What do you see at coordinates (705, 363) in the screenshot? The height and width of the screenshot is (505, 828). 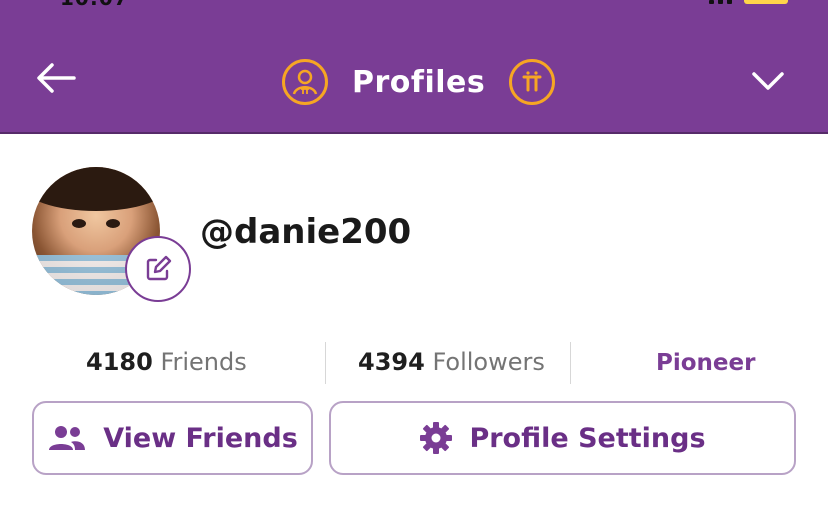 I see `role-badge: Pioneer` at bounding box center [705, 363].